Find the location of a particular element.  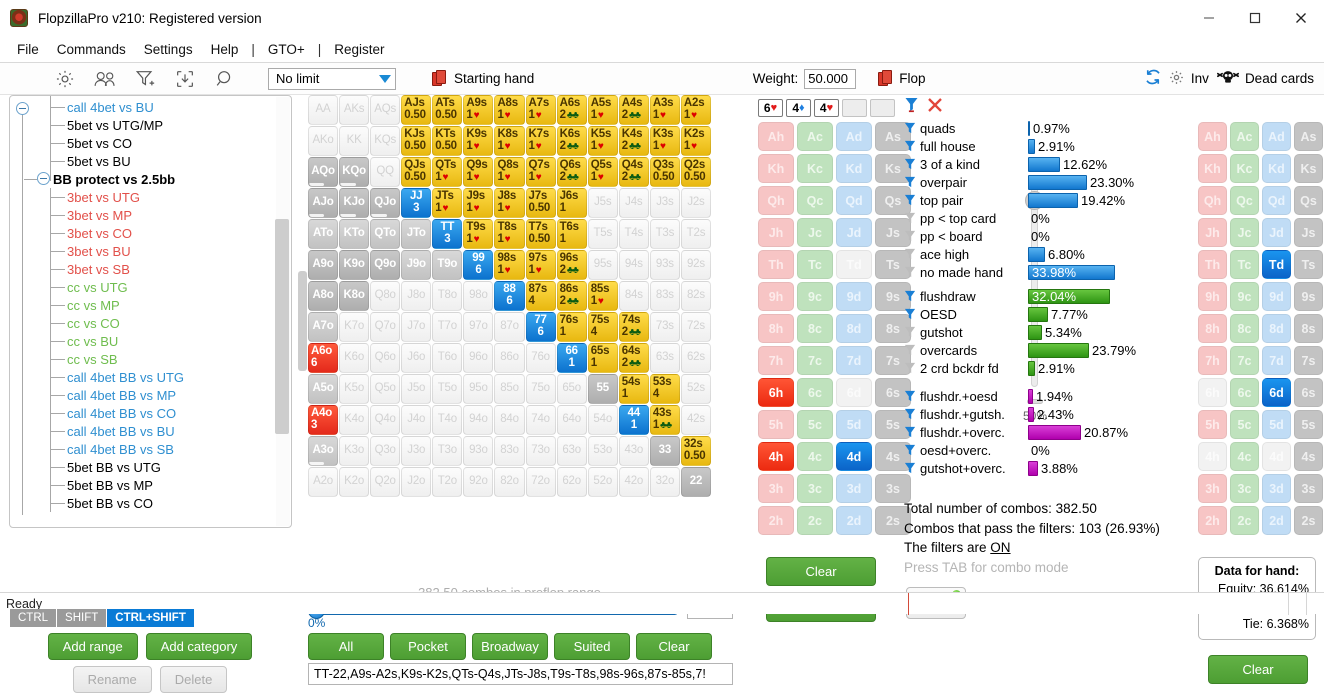

matrix-cell: T4o is located at coordinates (447, 420).